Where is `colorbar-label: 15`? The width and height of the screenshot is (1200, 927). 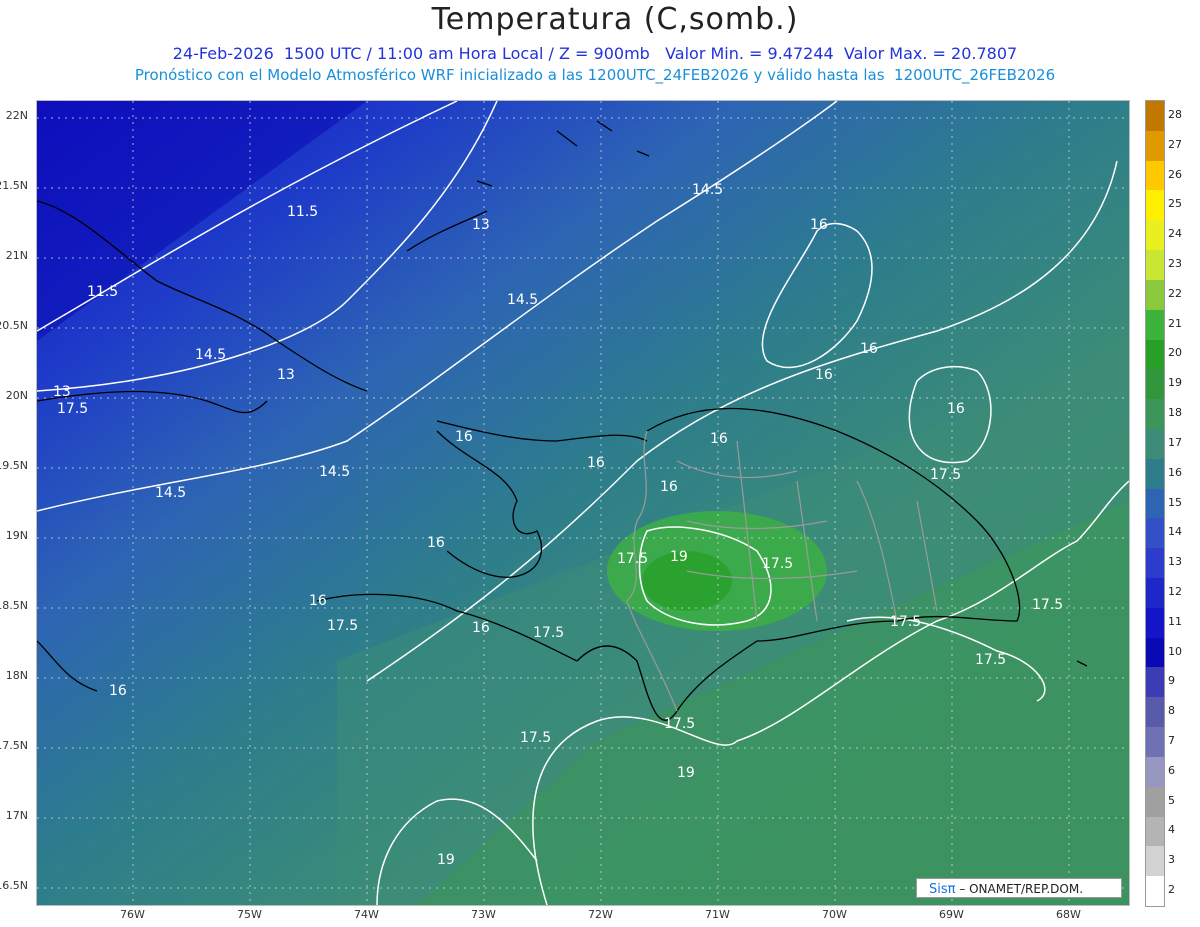 colorbar-label: 15 is located at coordinates (1175, 502).